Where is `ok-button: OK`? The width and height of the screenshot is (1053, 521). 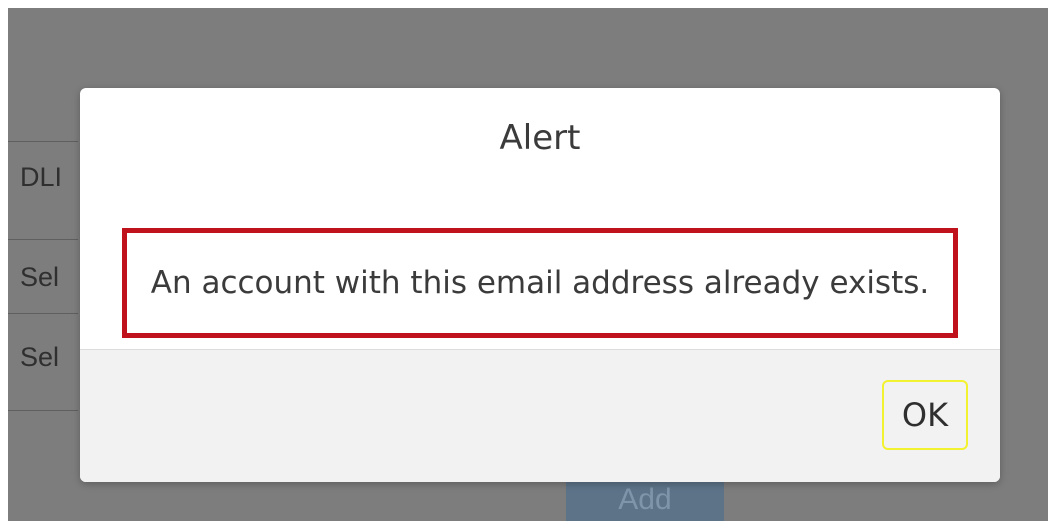 ok-button: OK is located at coordinates (925, 415).